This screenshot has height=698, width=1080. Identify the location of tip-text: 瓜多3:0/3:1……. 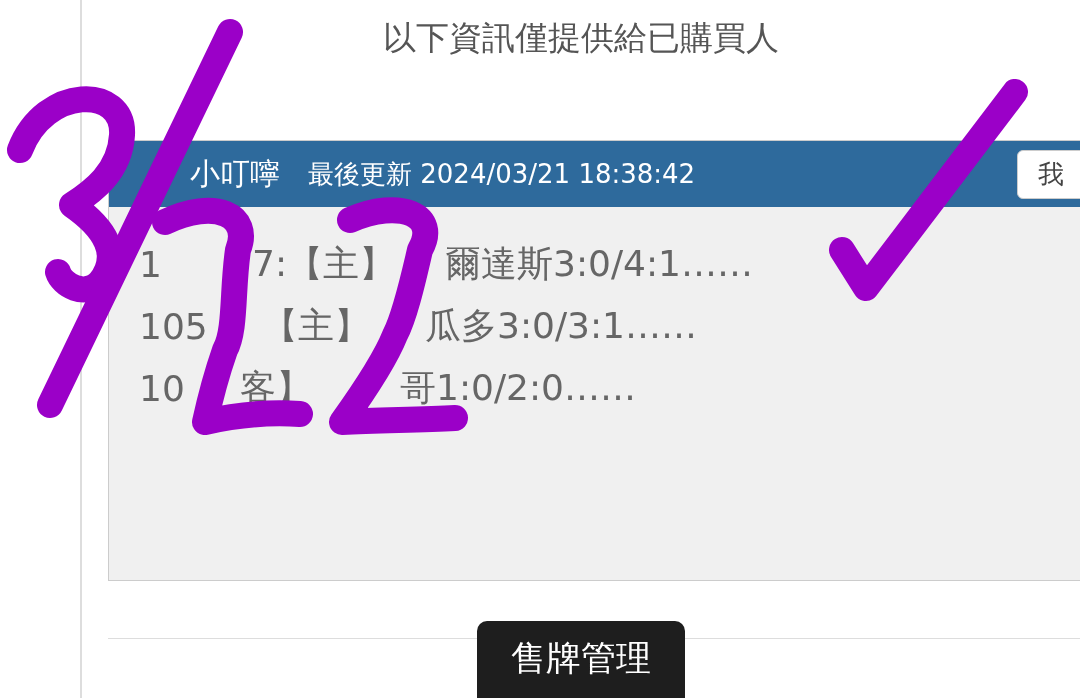
(561, 325).